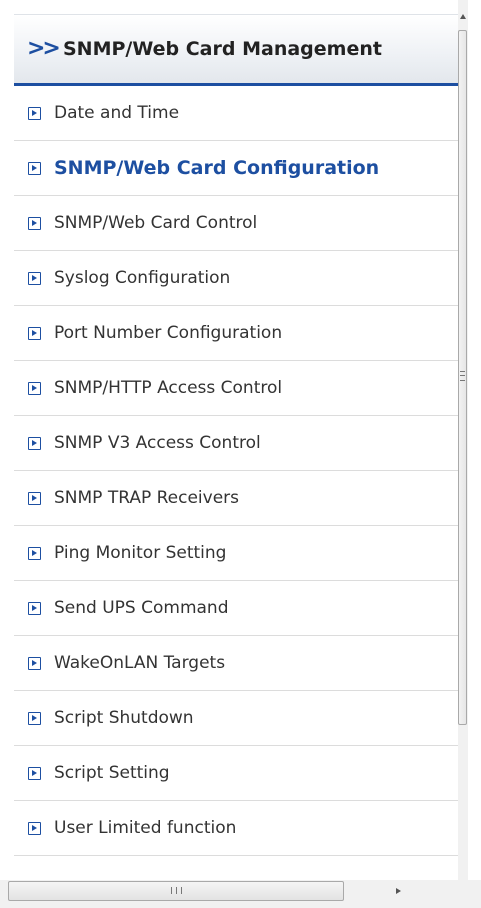 The height and width of the screenshot is (908, 481). What do you see at coordinates (147, 498) in the screenshot?
I see `menu-item-label: SNMP TRAP Receivers` at bounding box center [147, 498].